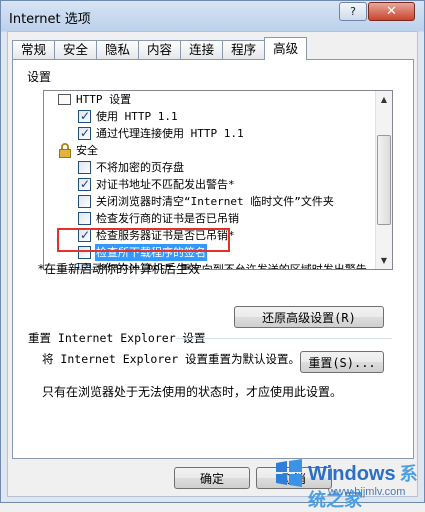 The width and height of the screenshot is (425, 512). What do you see at coordinates (346, 482) in the screenshot?
I see `site-watermark: Windows 系统之家 www.bjjmlv.com` at bounding box center [346, 482].